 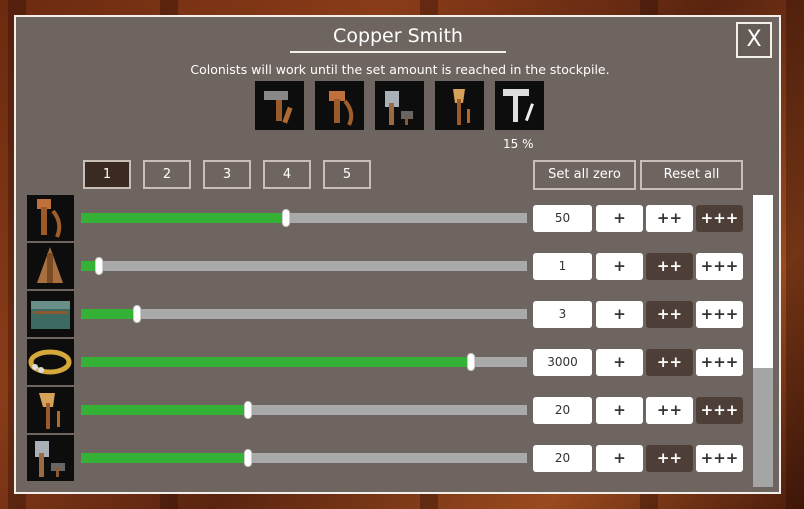 I want to click on tool-percent: 15 %, so click(x=518, y=144).